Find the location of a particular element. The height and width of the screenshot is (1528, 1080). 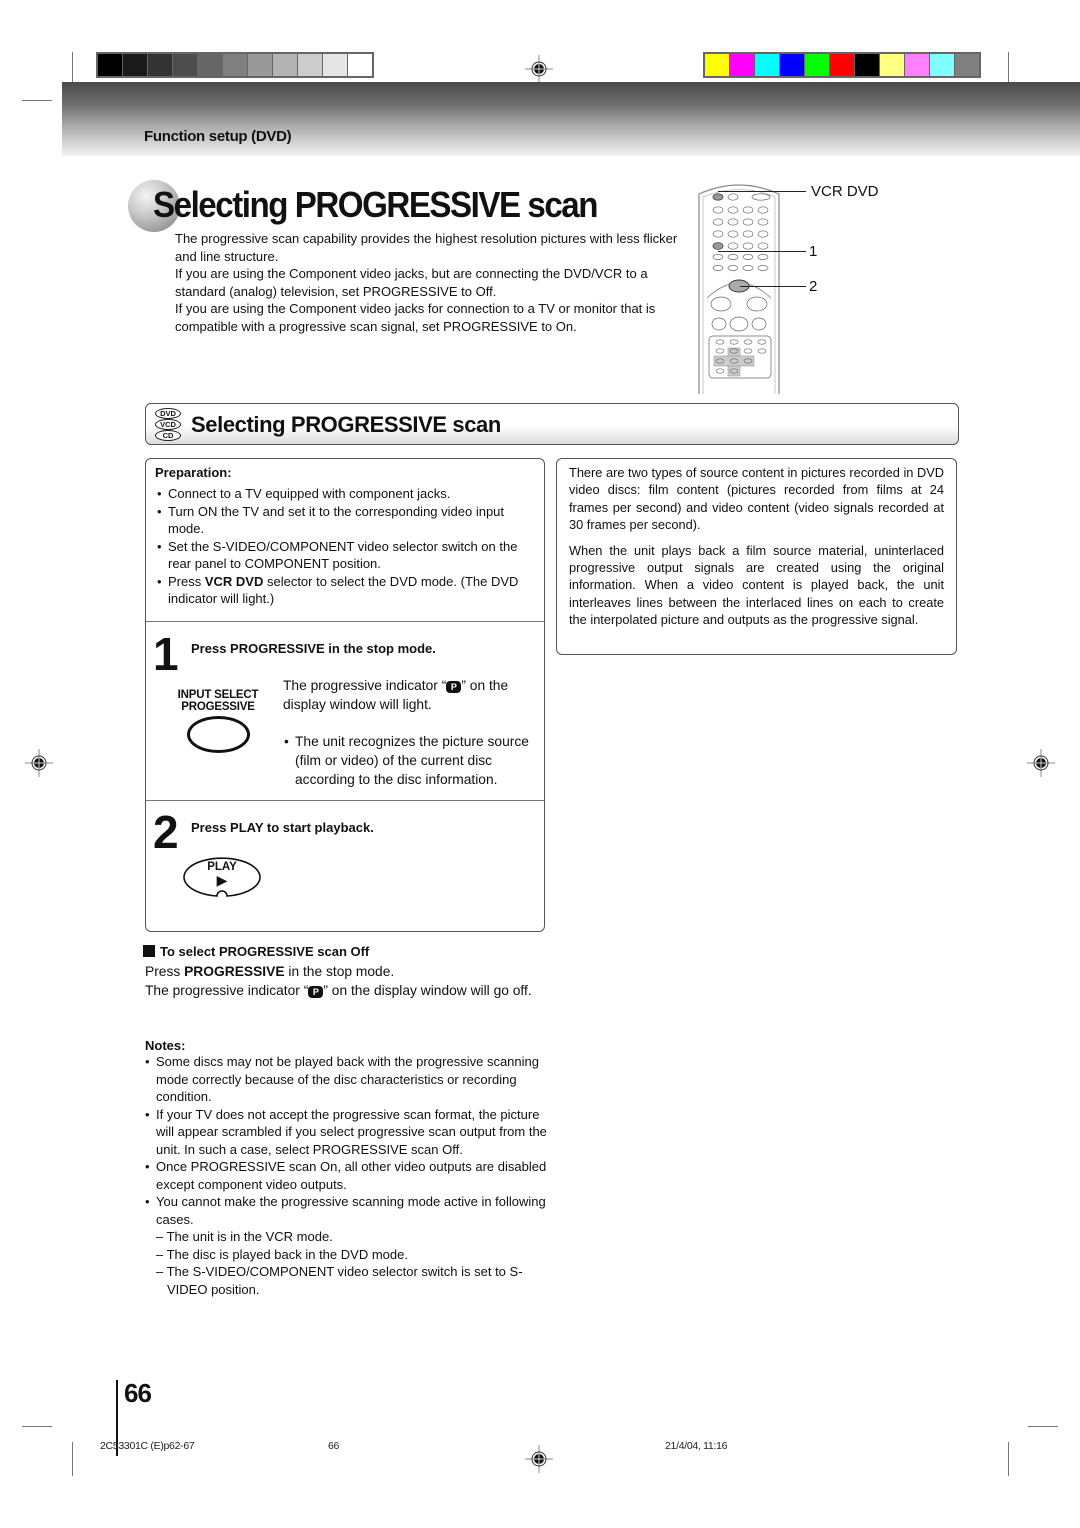

text: in the stop mode. is located at coordinates (339, 971).